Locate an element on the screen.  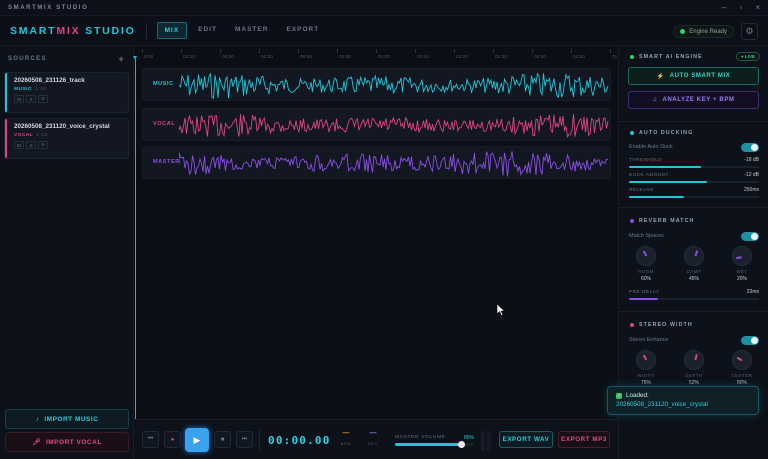
window-title: SMARTMIX STUDIO is located at coordinates (48, 7).